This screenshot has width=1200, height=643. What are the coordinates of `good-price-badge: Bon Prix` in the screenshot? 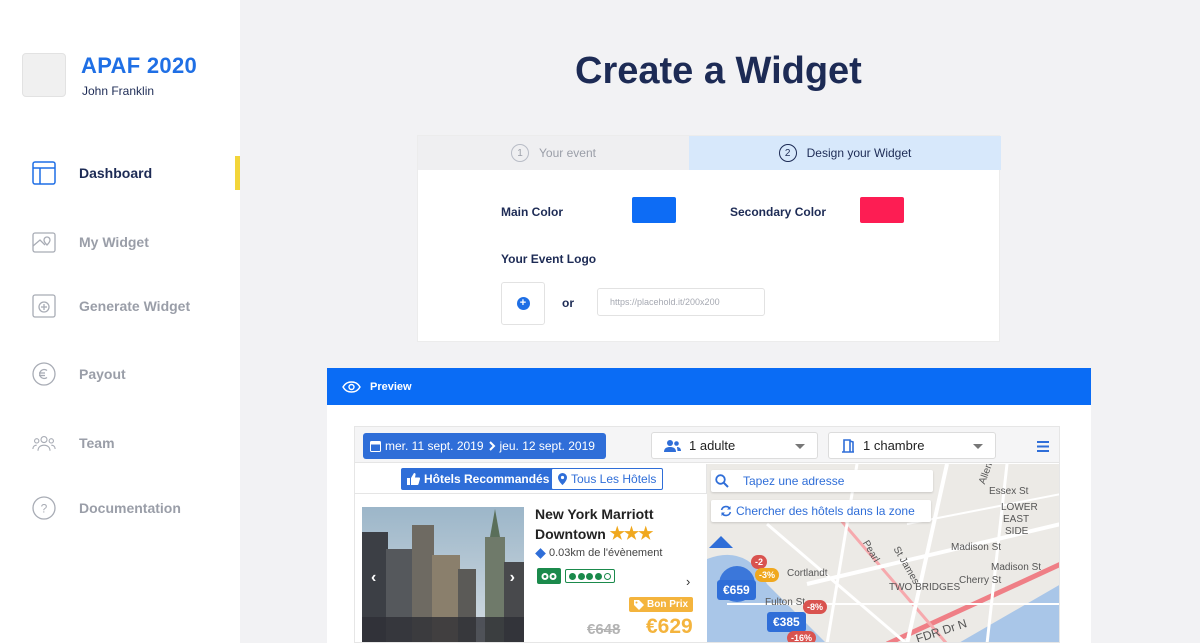 It's located at (661, 604).